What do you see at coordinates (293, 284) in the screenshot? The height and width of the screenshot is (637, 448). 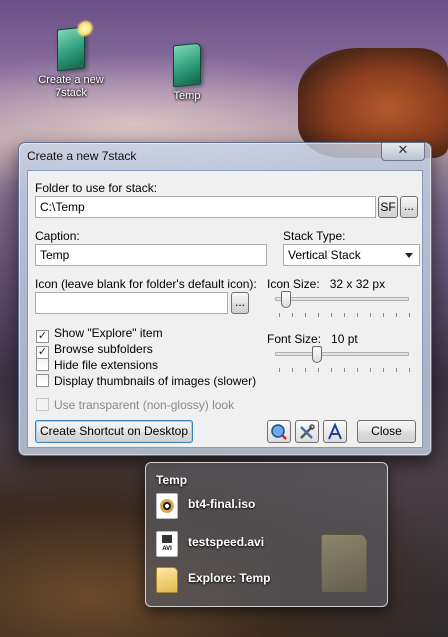 I see `icon-size-label-text: Icon Size:` at bounding box center [293, 284].